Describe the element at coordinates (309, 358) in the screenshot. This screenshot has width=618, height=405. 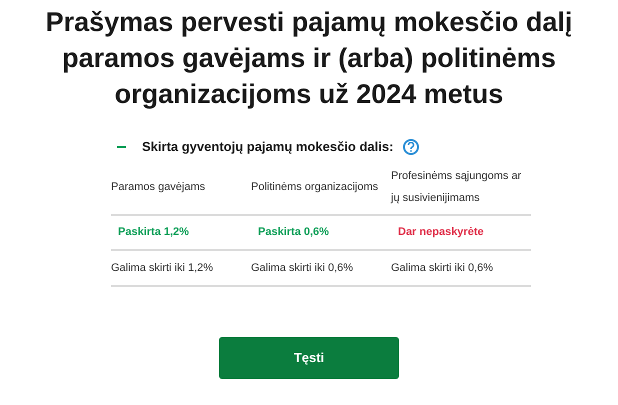
I see `continue-button: Tęsti` at that location.